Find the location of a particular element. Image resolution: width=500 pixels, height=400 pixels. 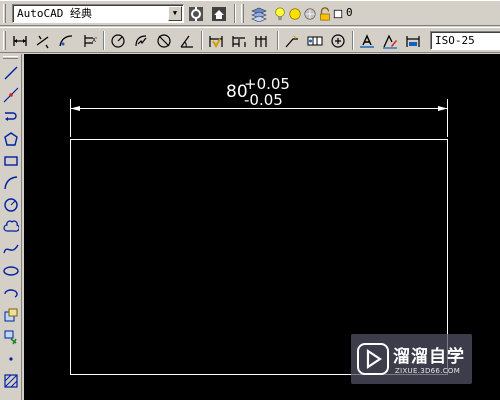

baseline-dimension-icon is located at coordinates (239, 41).